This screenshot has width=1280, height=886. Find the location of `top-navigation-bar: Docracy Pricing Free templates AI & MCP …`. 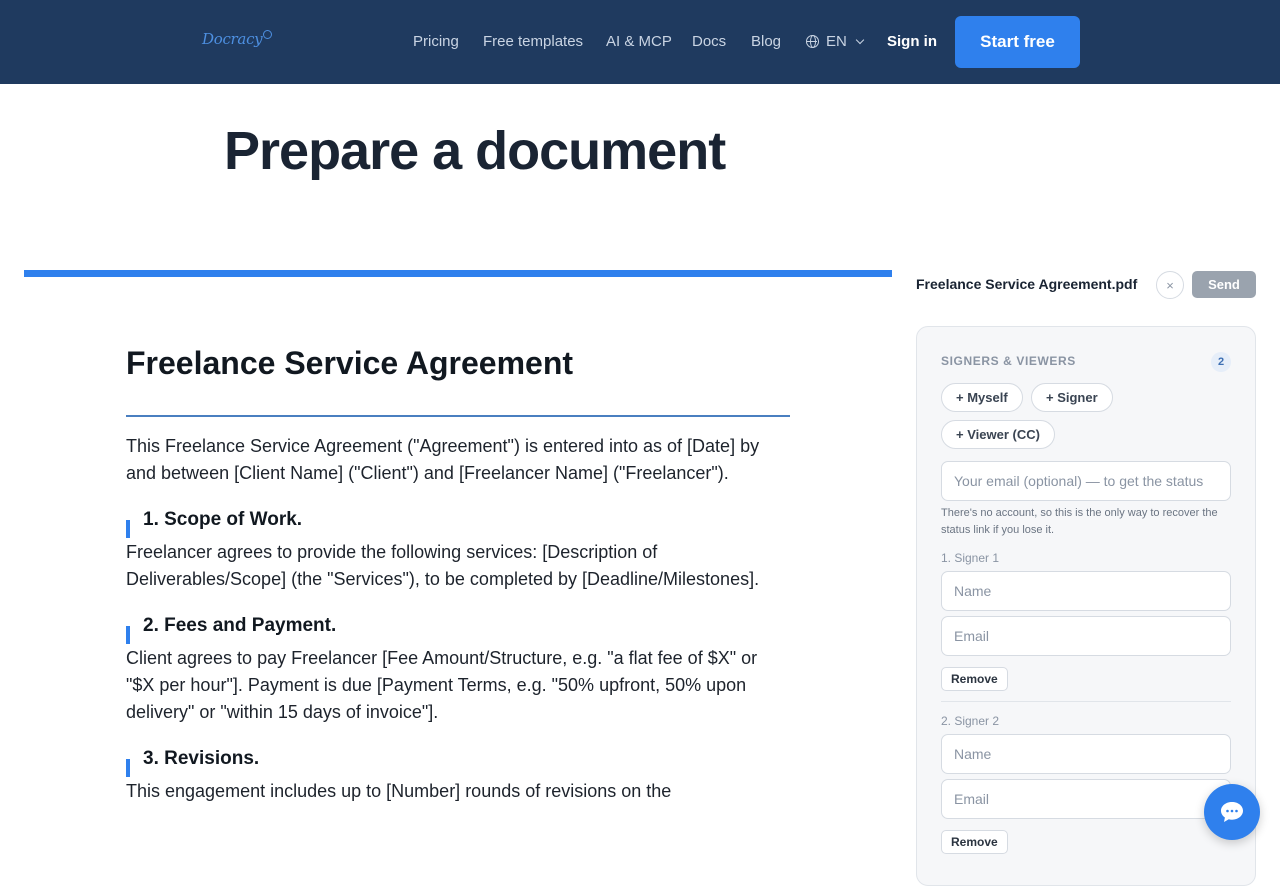

top-navigation-bar: Docracy Pricing Free templates AI & MCP … is located at coordinates (640, 42).